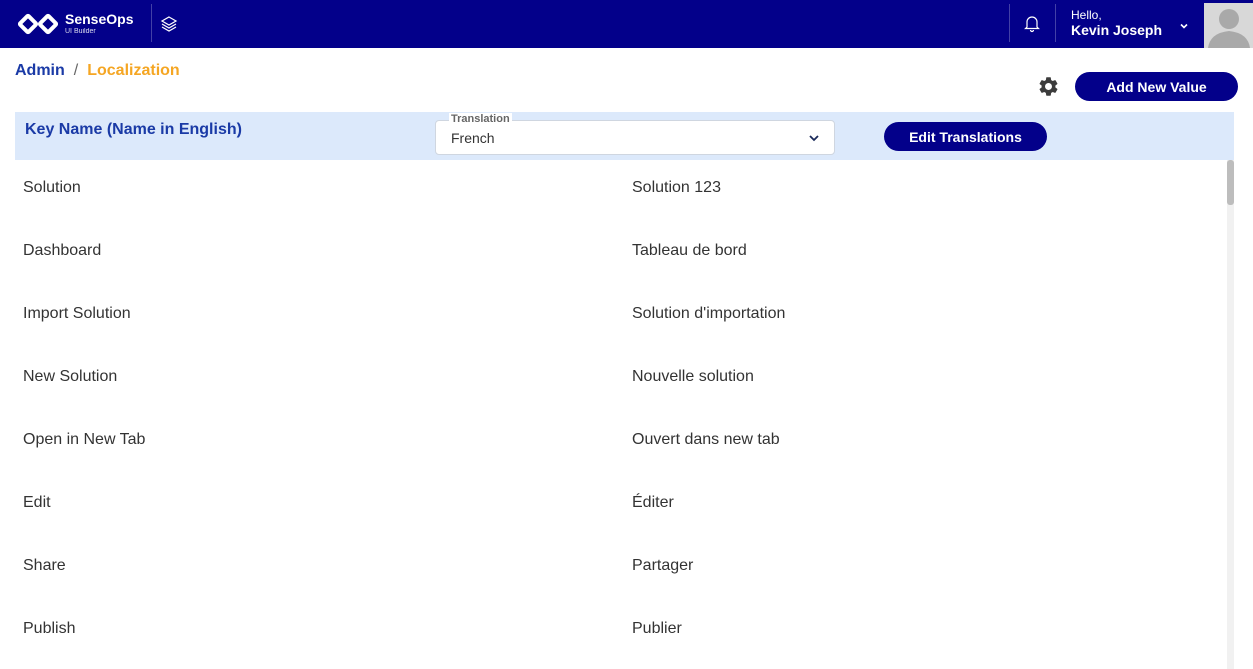 This screenshot has height=669, width=1253. I want to click on brand: SenseOps UI Builder, so click(99, 23).